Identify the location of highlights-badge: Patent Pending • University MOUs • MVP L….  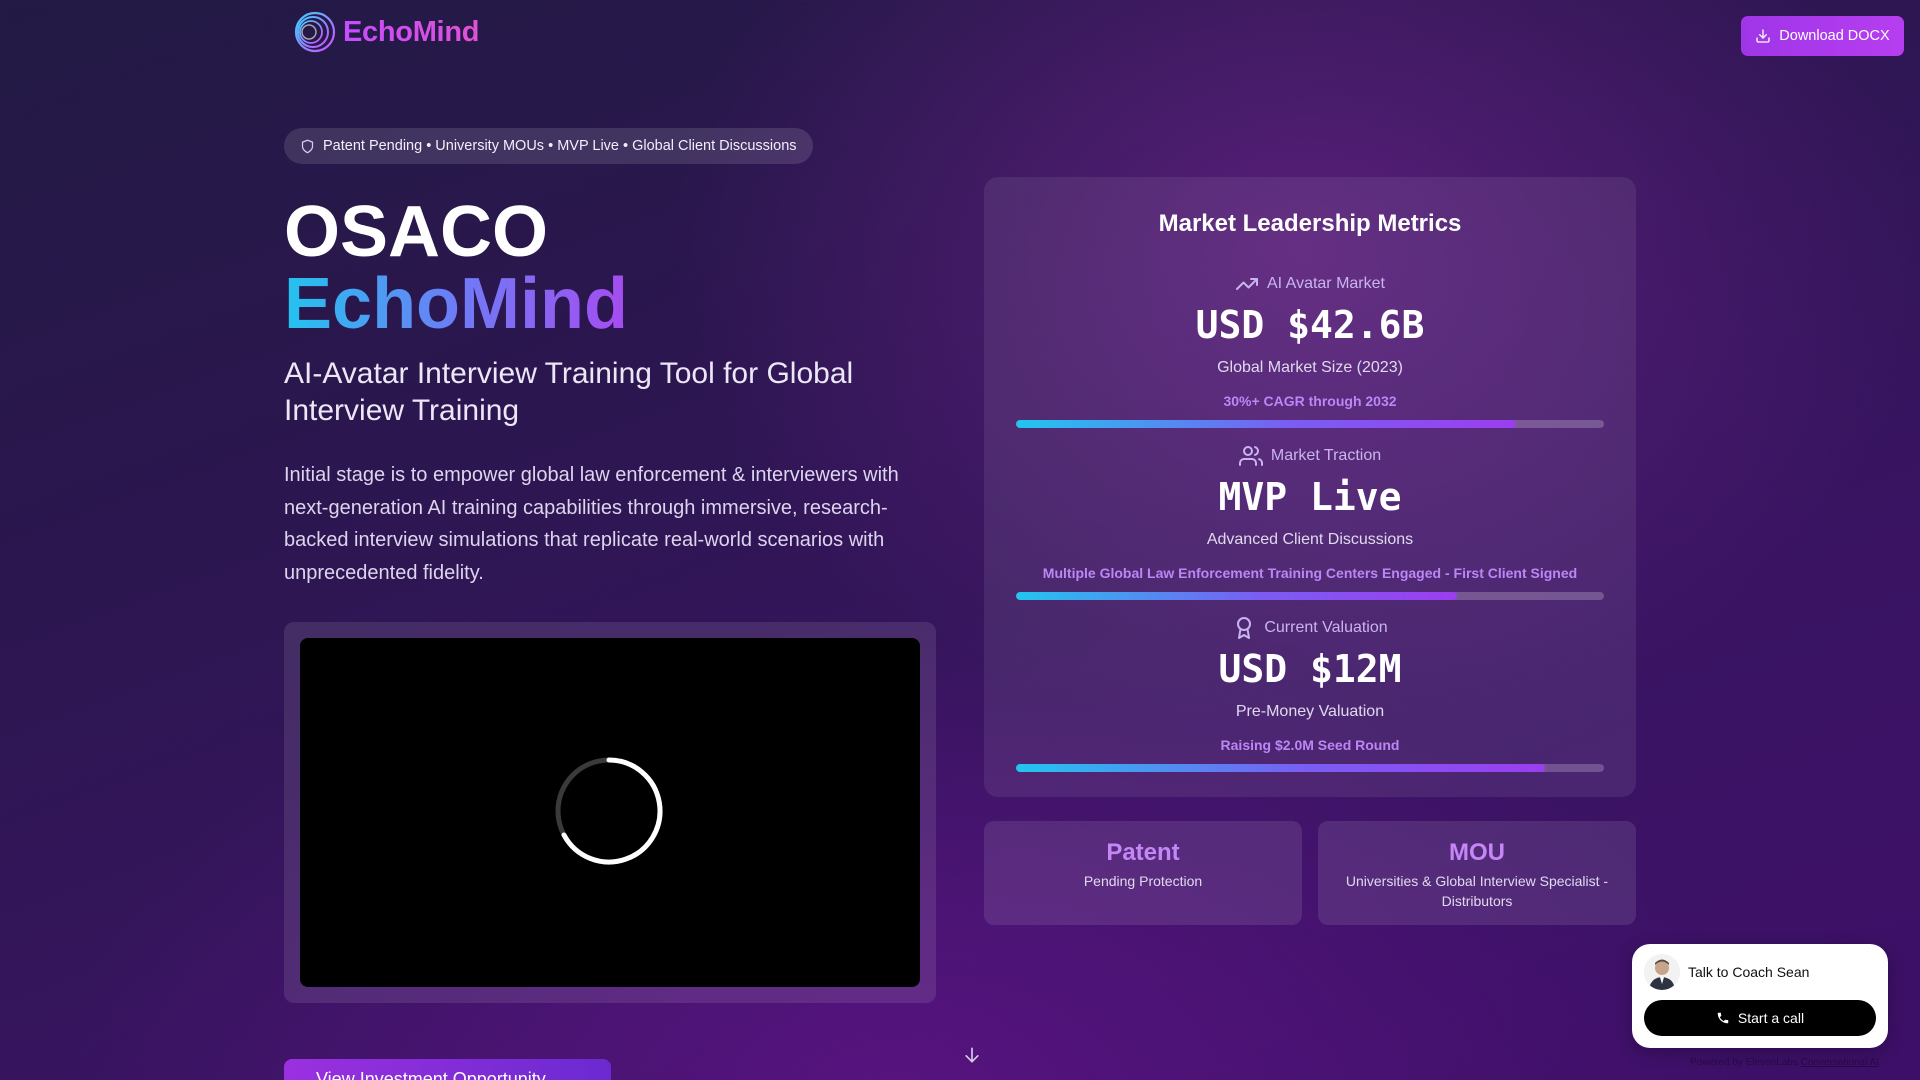
(548, 146).